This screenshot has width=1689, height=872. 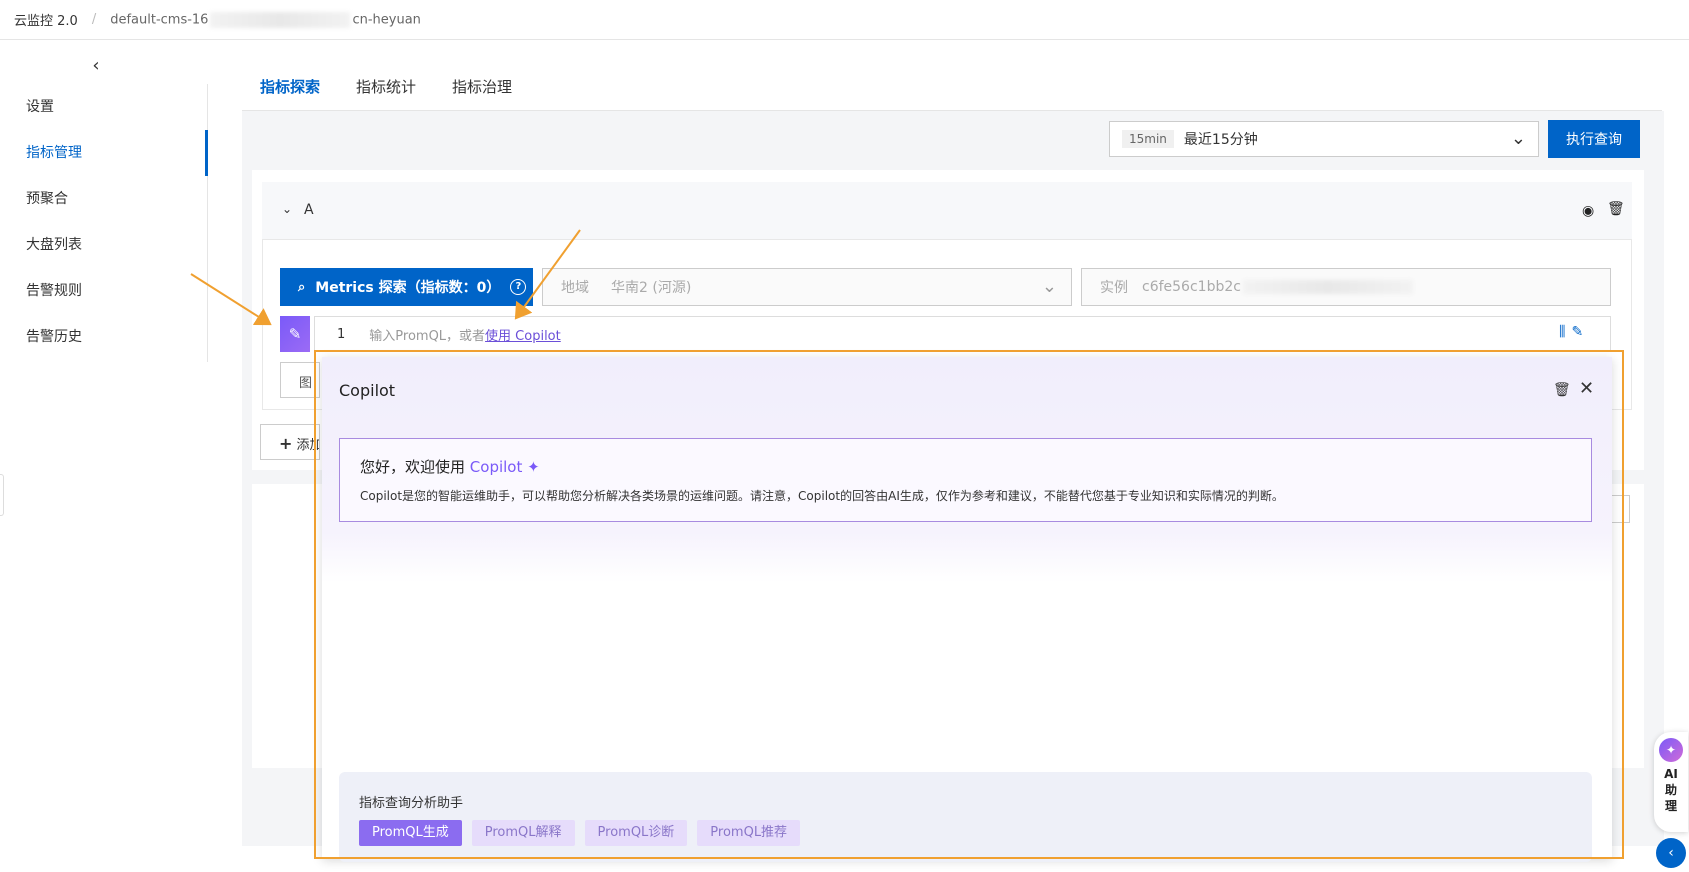 What do you see at coordinates (286, 443) in the screenshot?
I see `plus-icon: +` at bounding box center [286, 443].